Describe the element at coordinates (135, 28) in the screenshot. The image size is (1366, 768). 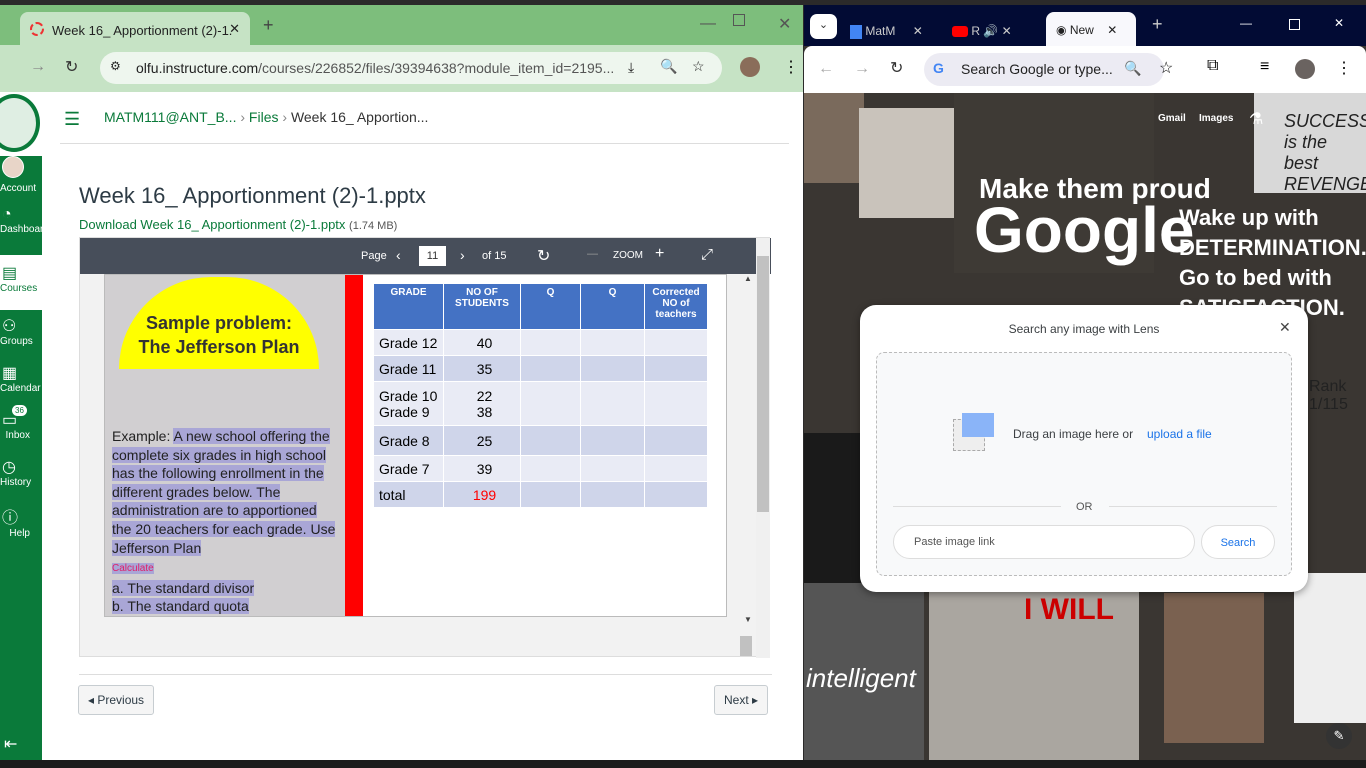
I see `tab-canvas-file: Week 16_ Apportionment (2)-1. ✕` at that location.